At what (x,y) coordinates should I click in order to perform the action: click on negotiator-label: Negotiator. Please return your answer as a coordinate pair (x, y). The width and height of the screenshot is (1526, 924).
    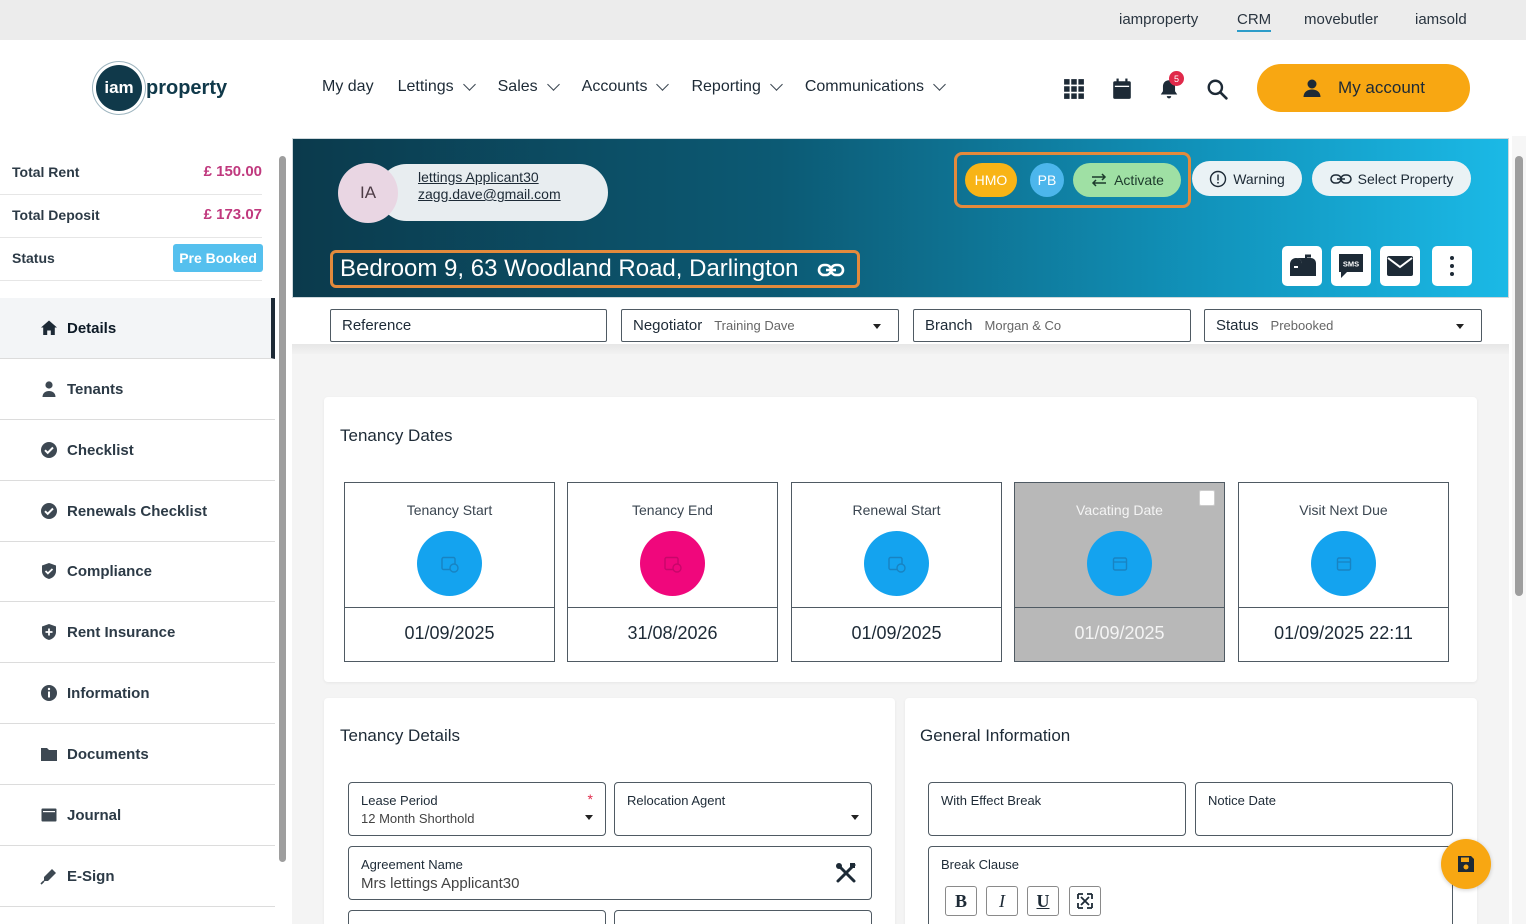
    Looking at the image, I should click on (668, 325).